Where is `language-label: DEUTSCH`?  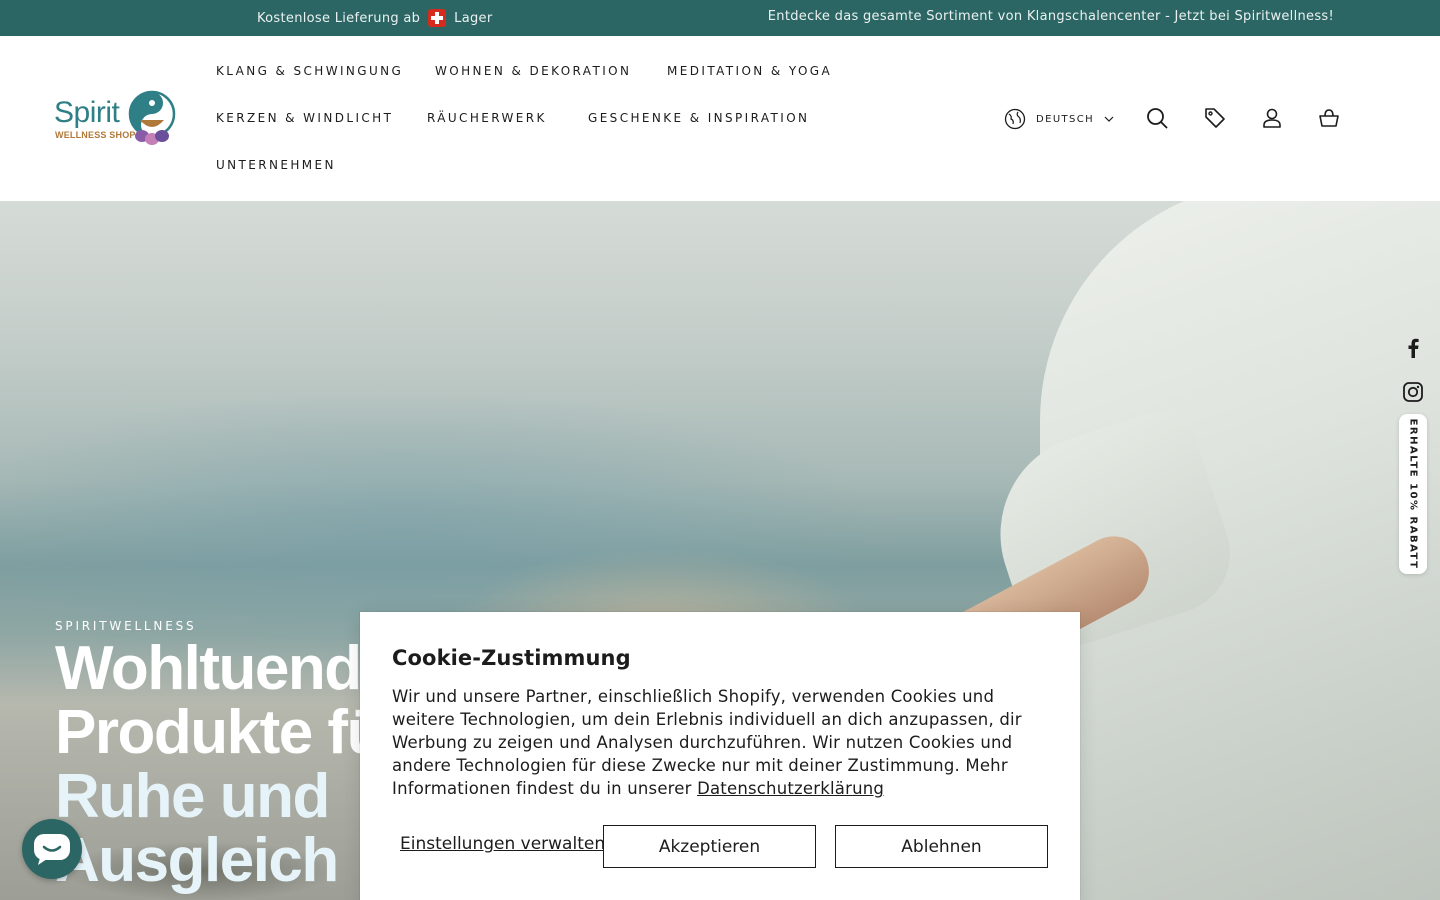
language-label: DEUTSCH is located at coordinates (1065, 119).